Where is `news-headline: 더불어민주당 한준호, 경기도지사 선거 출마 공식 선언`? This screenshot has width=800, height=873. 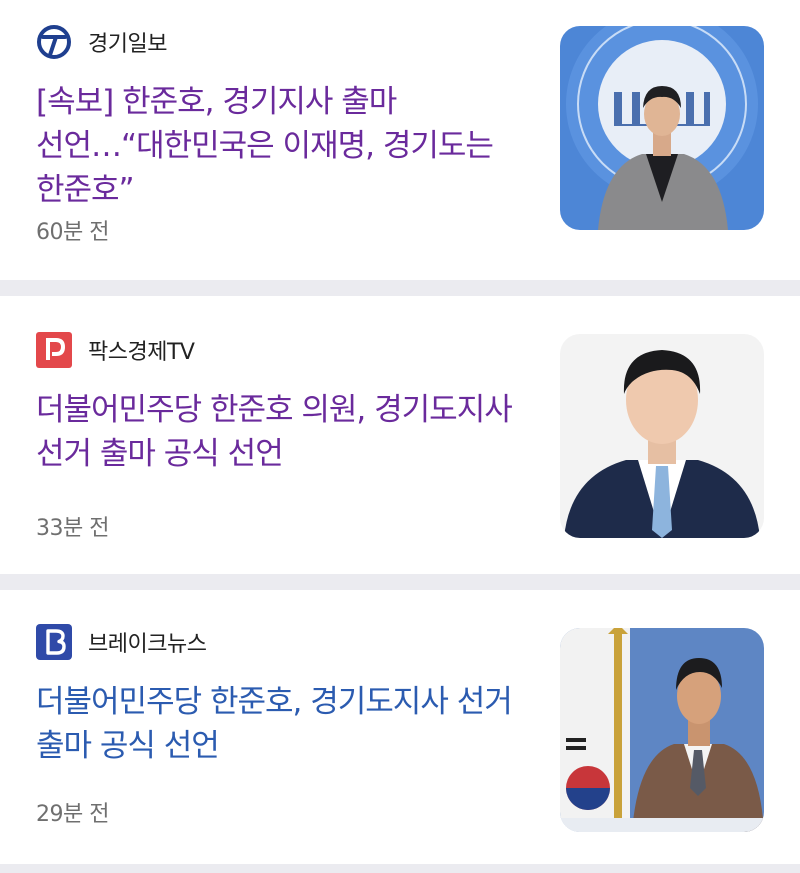 news-headline: 더불어민주당 한준호, 경기도지사 선거 출마 공식 선언 is located at coordinates (281, 724).